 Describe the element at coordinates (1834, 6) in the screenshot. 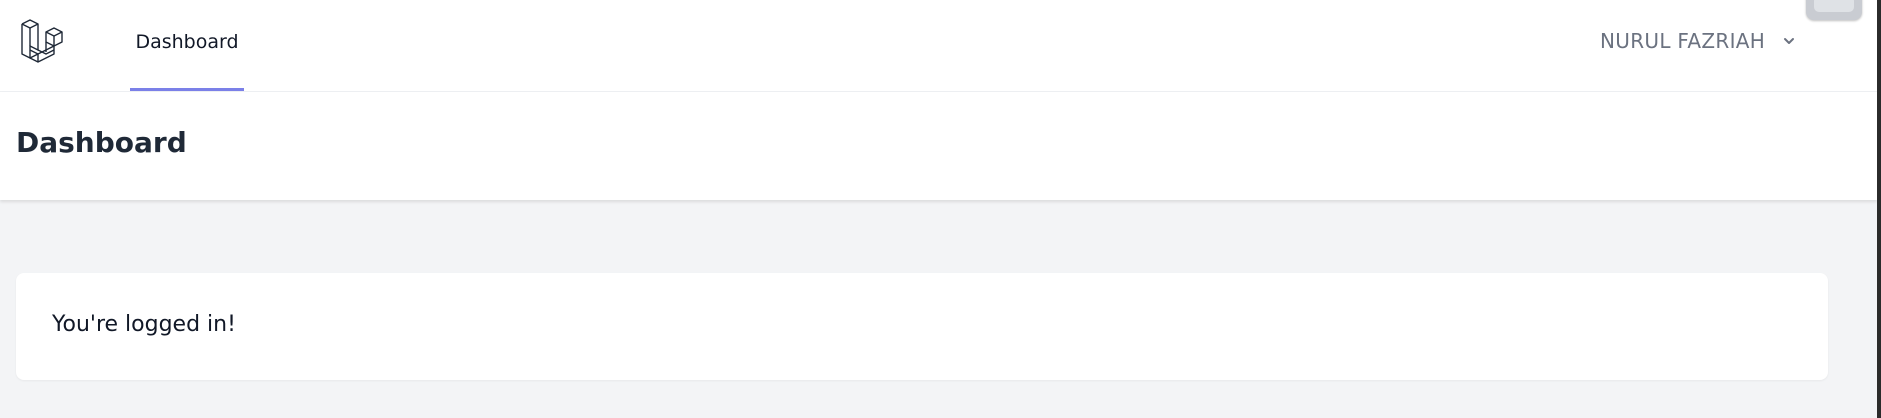

I see `corner-widget-icon` at that location.